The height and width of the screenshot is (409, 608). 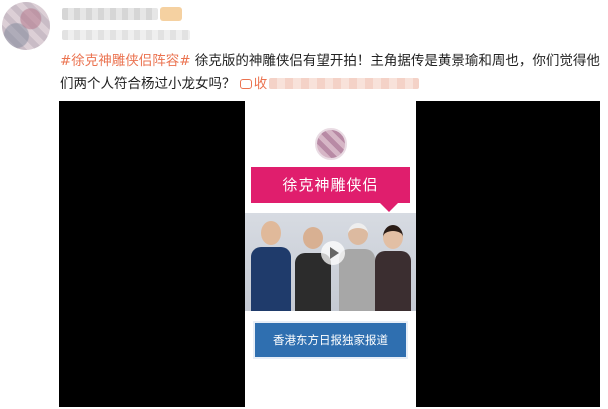 What do you see at coordinates (330, 189) in the screenshot?
I see `video-title-banner: 徐克神雕侠侣` at bounding box center [330, 189].